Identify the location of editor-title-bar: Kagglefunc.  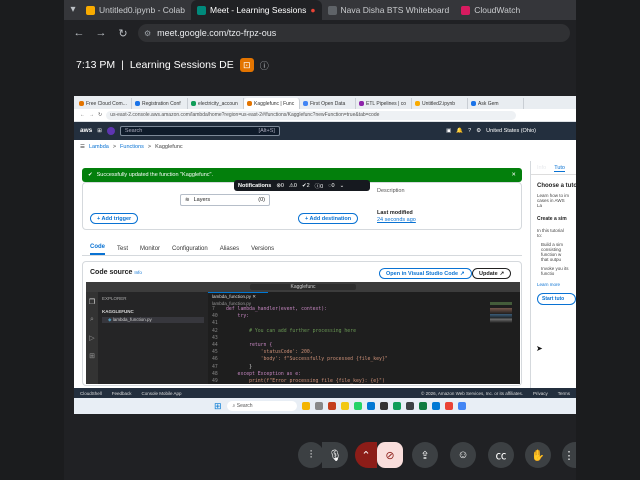
(303, 287).